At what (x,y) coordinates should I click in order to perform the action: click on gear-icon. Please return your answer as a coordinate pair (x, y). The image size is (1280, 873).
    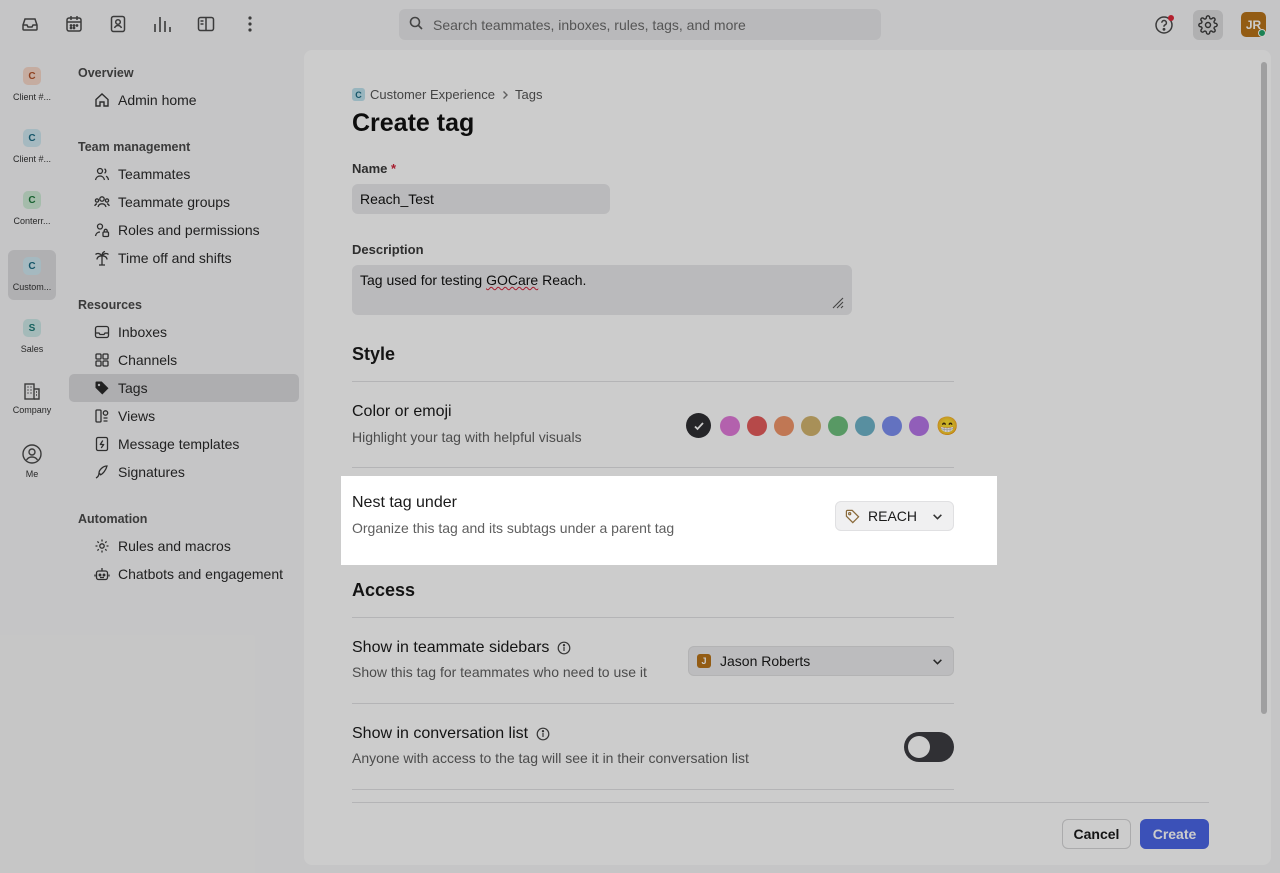
    Looking at the image, I should click on (1208, 25).